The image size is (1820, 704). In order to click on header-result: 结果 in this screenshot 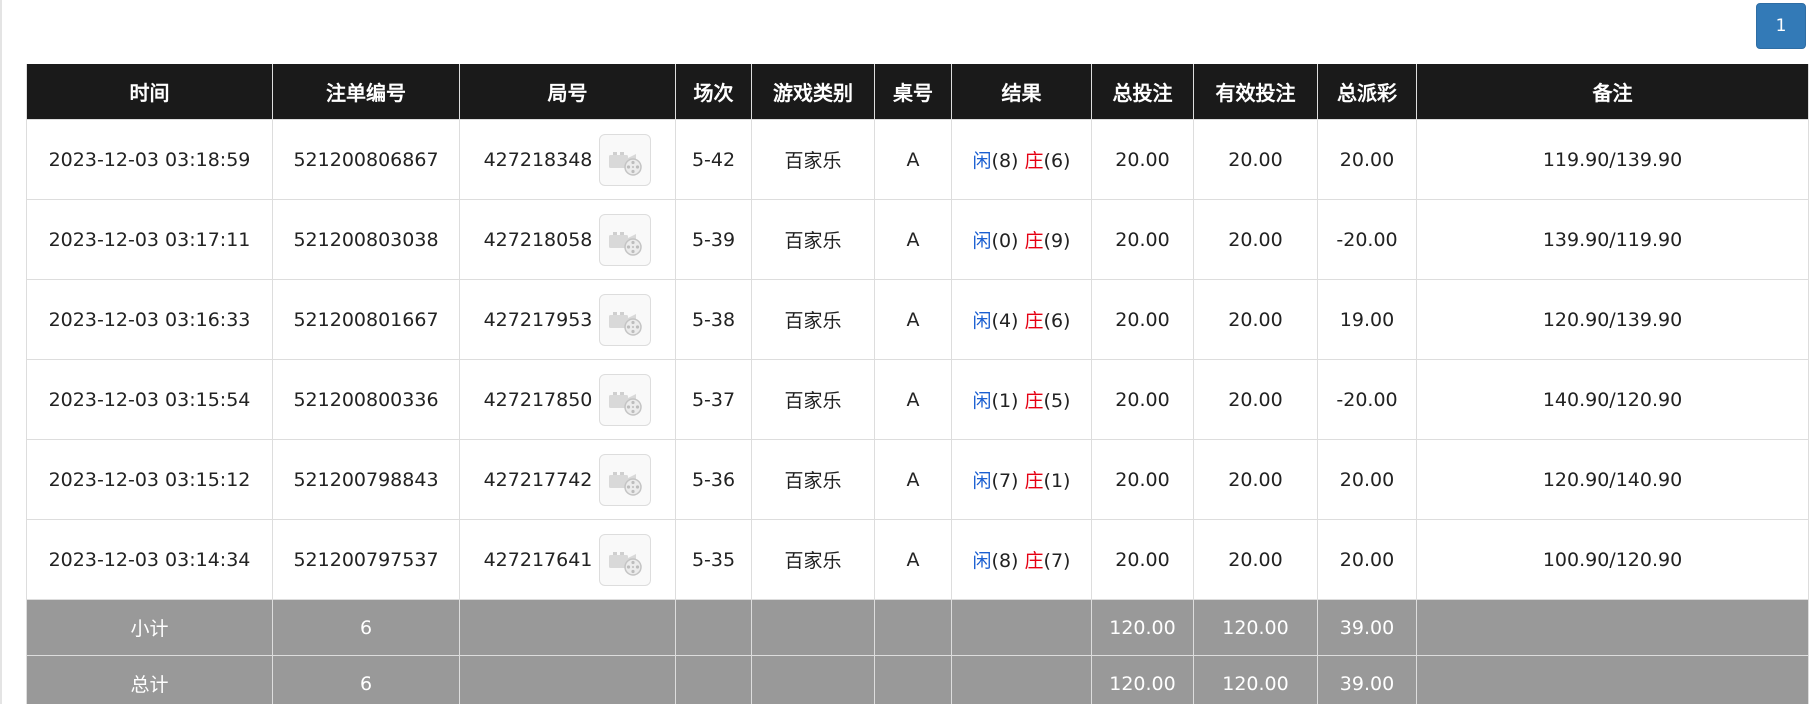, I will do `click(1021, 92)`.